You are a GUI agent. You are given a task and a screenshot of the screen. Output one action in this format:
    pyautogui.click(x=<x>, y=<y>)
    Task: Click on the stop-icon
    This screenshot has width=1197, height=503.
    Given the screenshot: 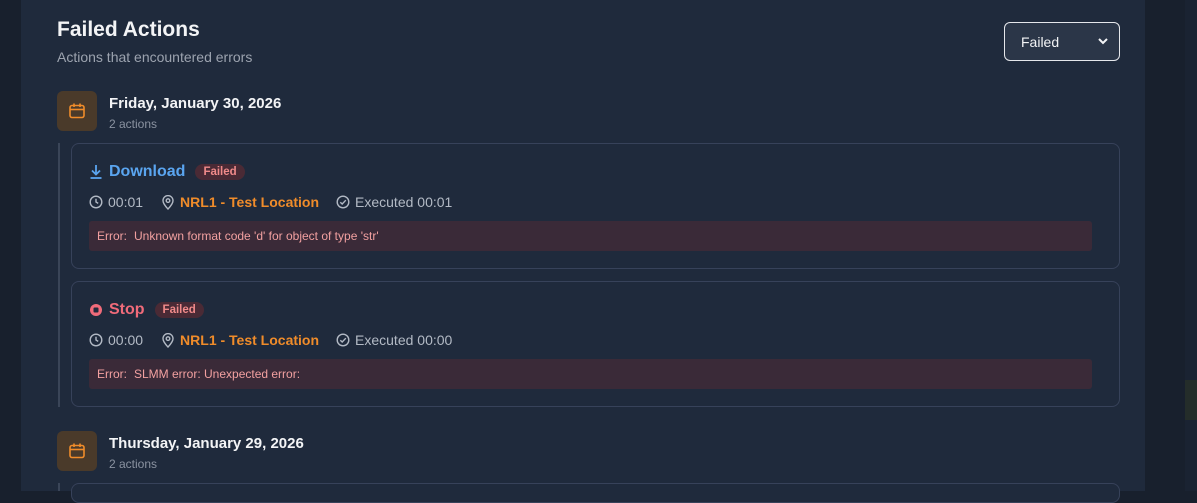 What is the action you would take?
    pyautogui.click(x=96, y=310)
    